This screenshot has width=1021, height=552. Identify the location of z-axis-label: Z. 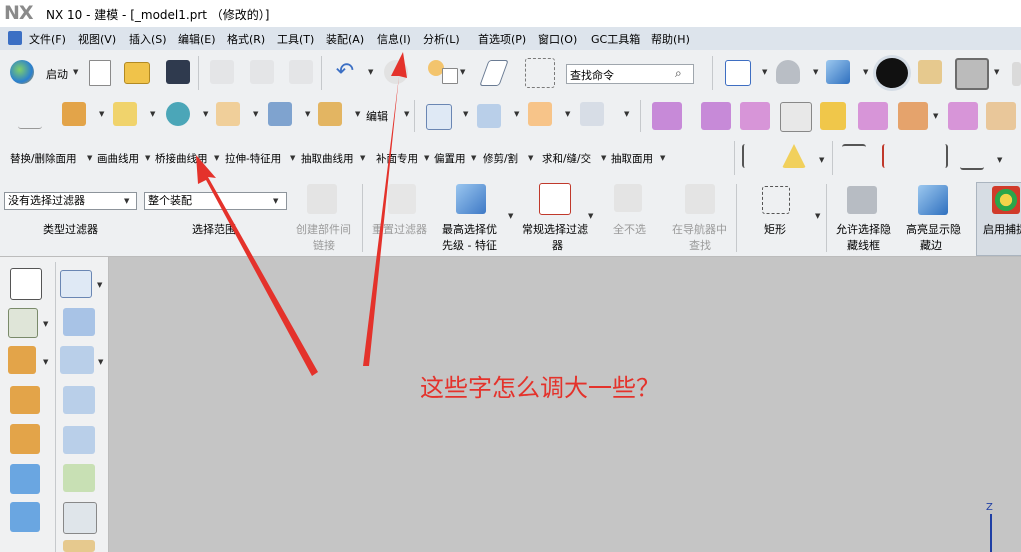
(989, 507).